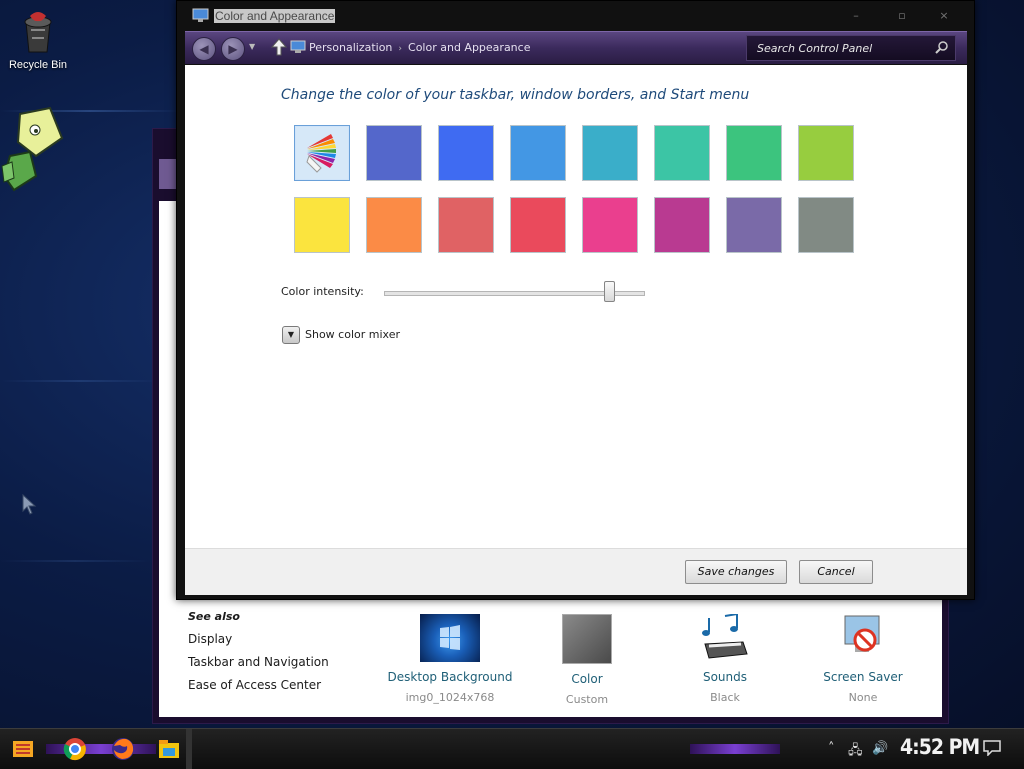 This screenshot has height=769, width=1024. I want to click on color-swatch-blue, so click(466, 153).